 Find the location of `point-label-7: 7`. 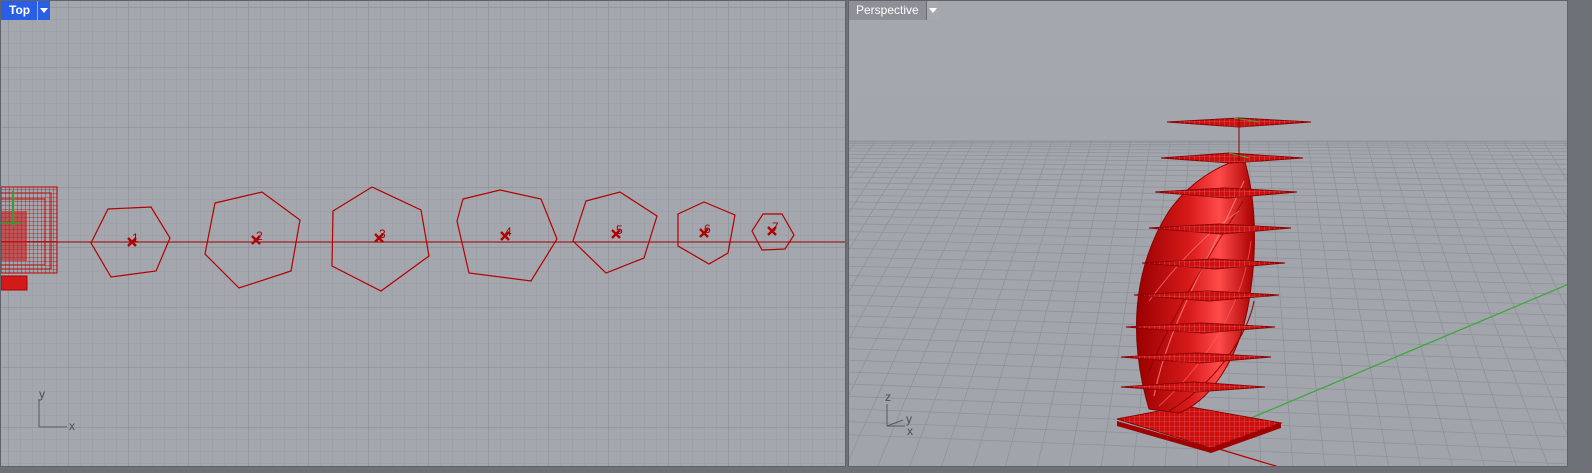

point-label-7: 7 is located at coordinates (775, 227).